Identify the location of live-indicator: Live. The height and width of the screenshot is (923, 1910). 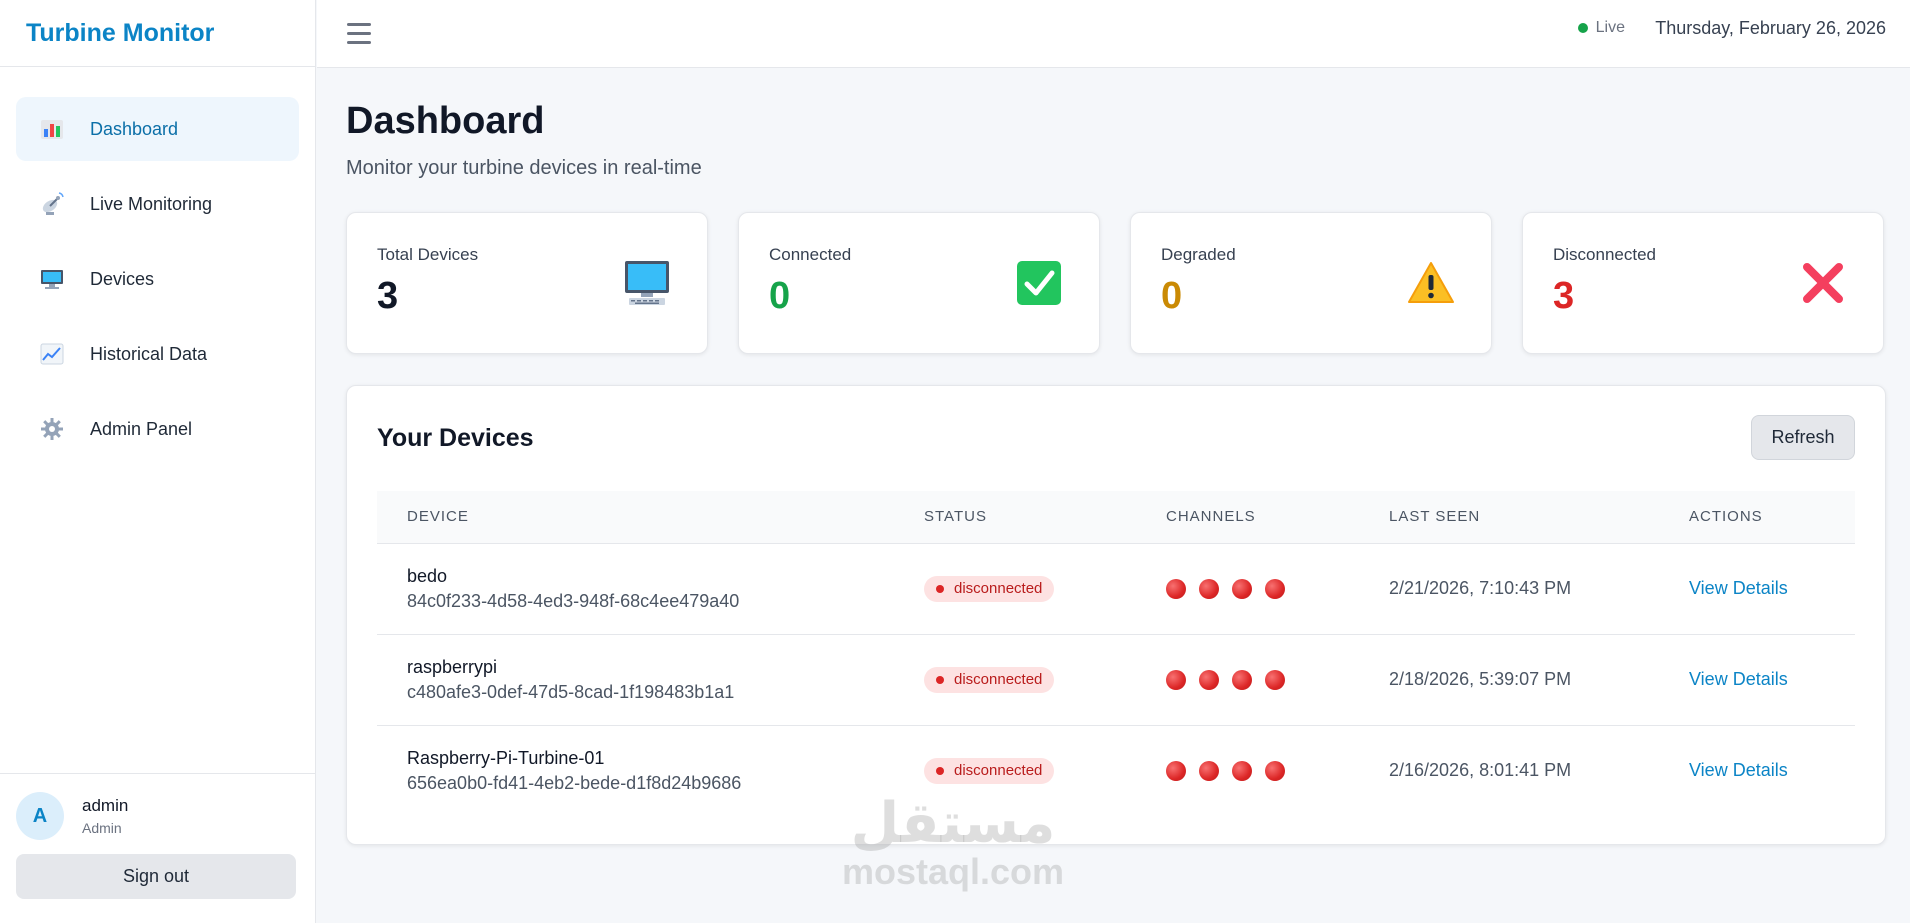
(1601, 28).